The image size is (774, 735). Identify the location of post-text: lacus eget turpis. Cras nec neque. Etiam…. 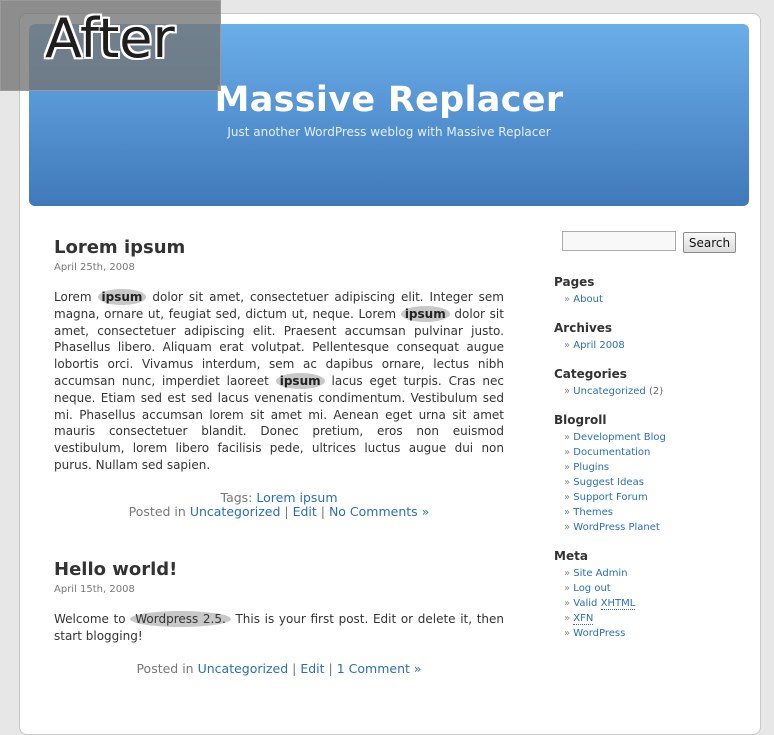
(279, 422).